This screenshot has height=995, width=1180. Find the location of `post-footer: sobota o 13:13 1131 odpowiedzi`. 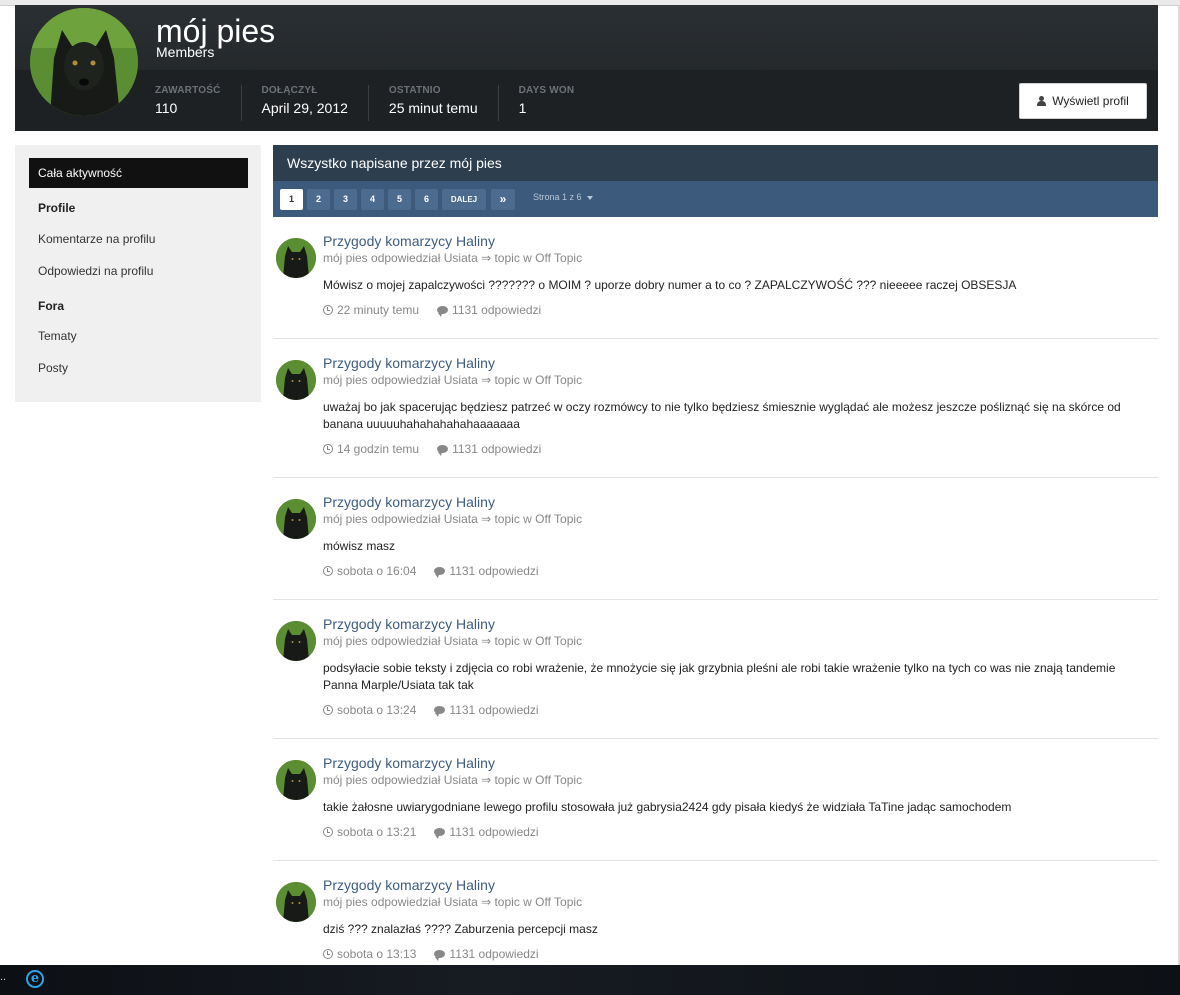

post-footer: sobota o 13:13 1131 odpowiedzi is located at coordinates (431, 954).